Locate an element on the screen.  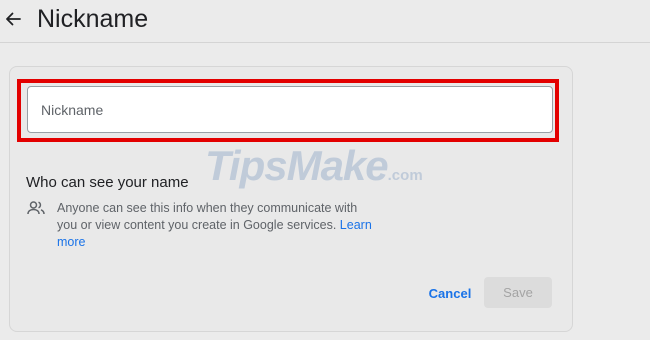
app-header: Nickname is located at coordinates (325, 21).